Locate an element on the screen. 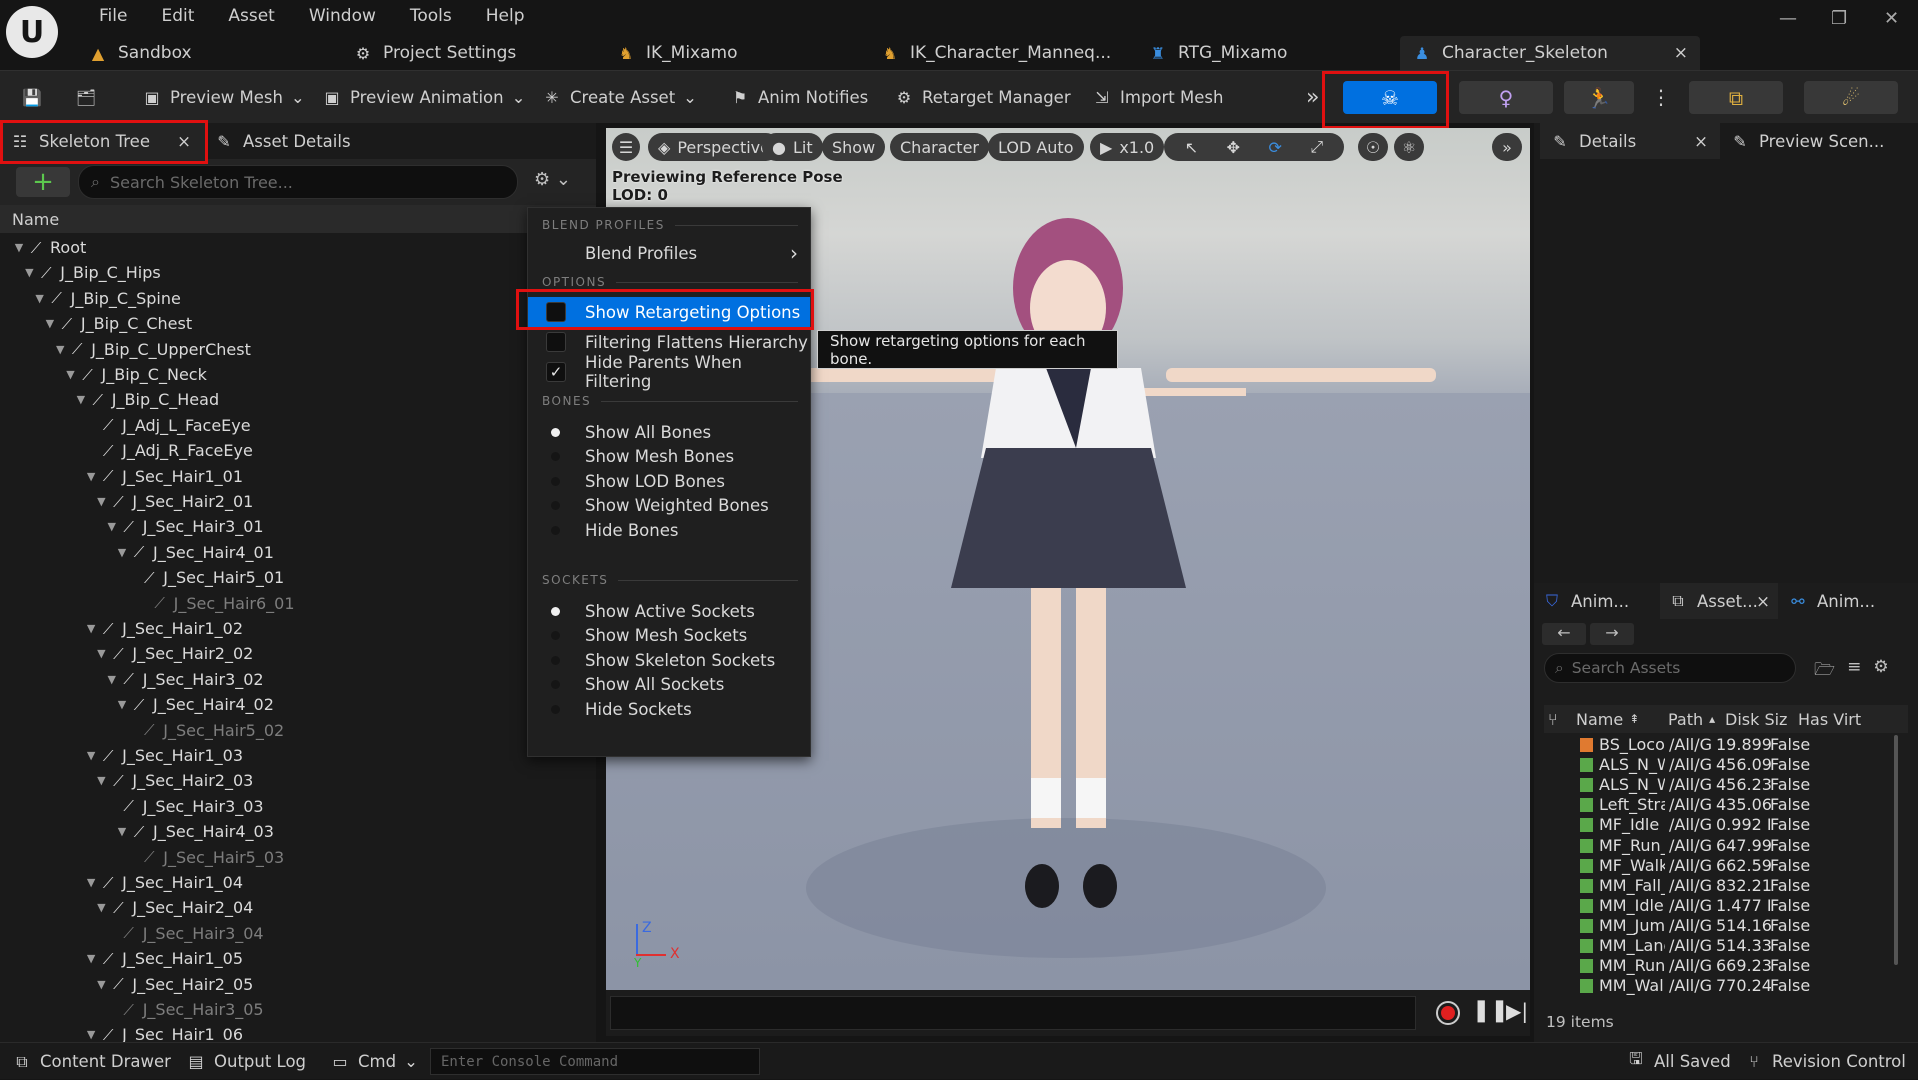  column-disk-size: Disk Siz is located at coordinates (1756, 719).